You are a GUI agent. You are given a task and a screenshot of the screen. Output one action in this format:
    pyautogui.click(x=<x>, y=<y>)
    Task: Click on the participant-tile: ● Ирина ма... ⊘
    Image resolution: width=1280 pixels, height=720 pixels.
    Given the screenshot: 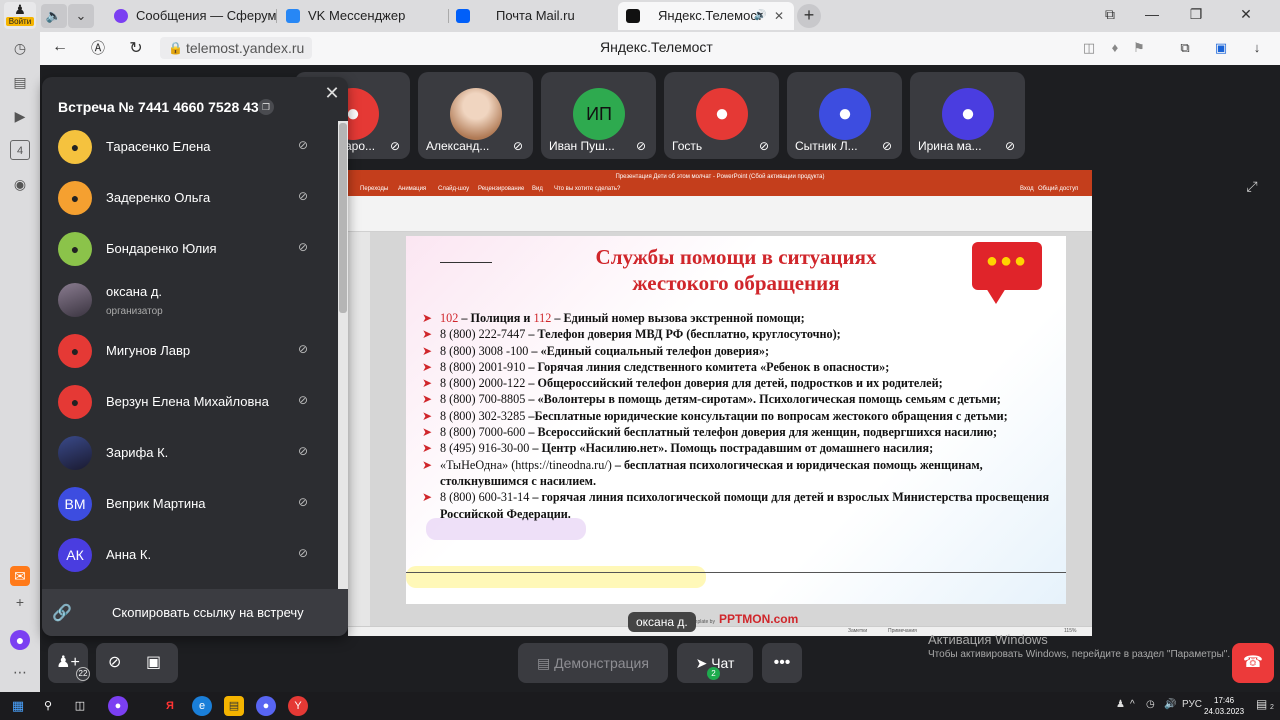 What is the action you would take?
    pyautogui.click(x=967, y=115)
    